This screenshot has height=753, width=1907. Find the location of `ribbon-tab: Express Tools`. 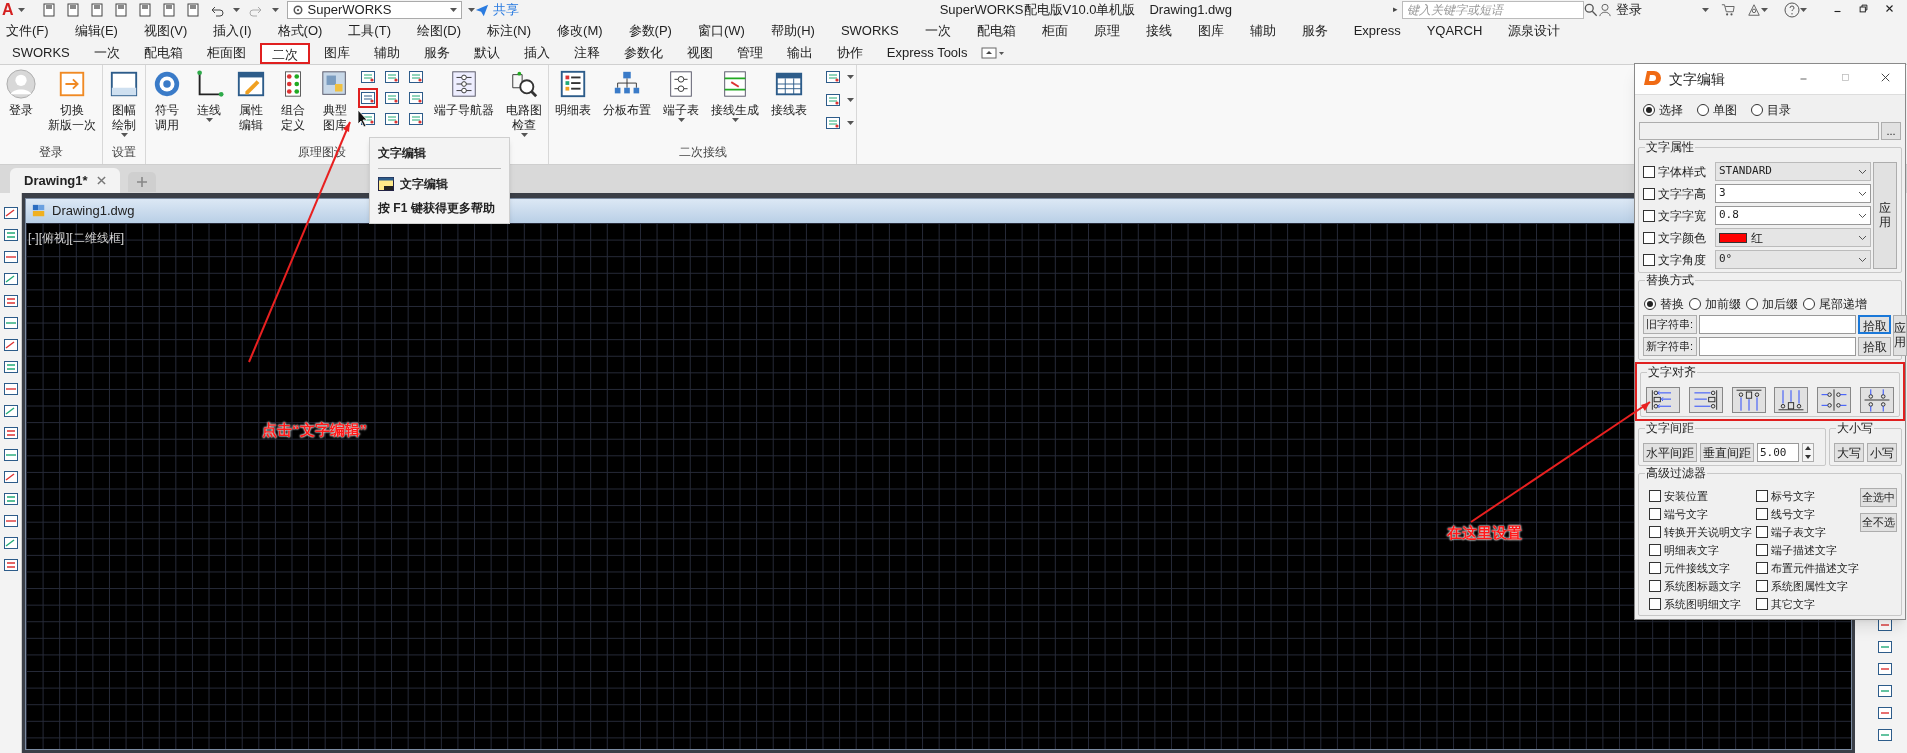

ribbon-tab: Express Tools is located at coordinates (927, 53).